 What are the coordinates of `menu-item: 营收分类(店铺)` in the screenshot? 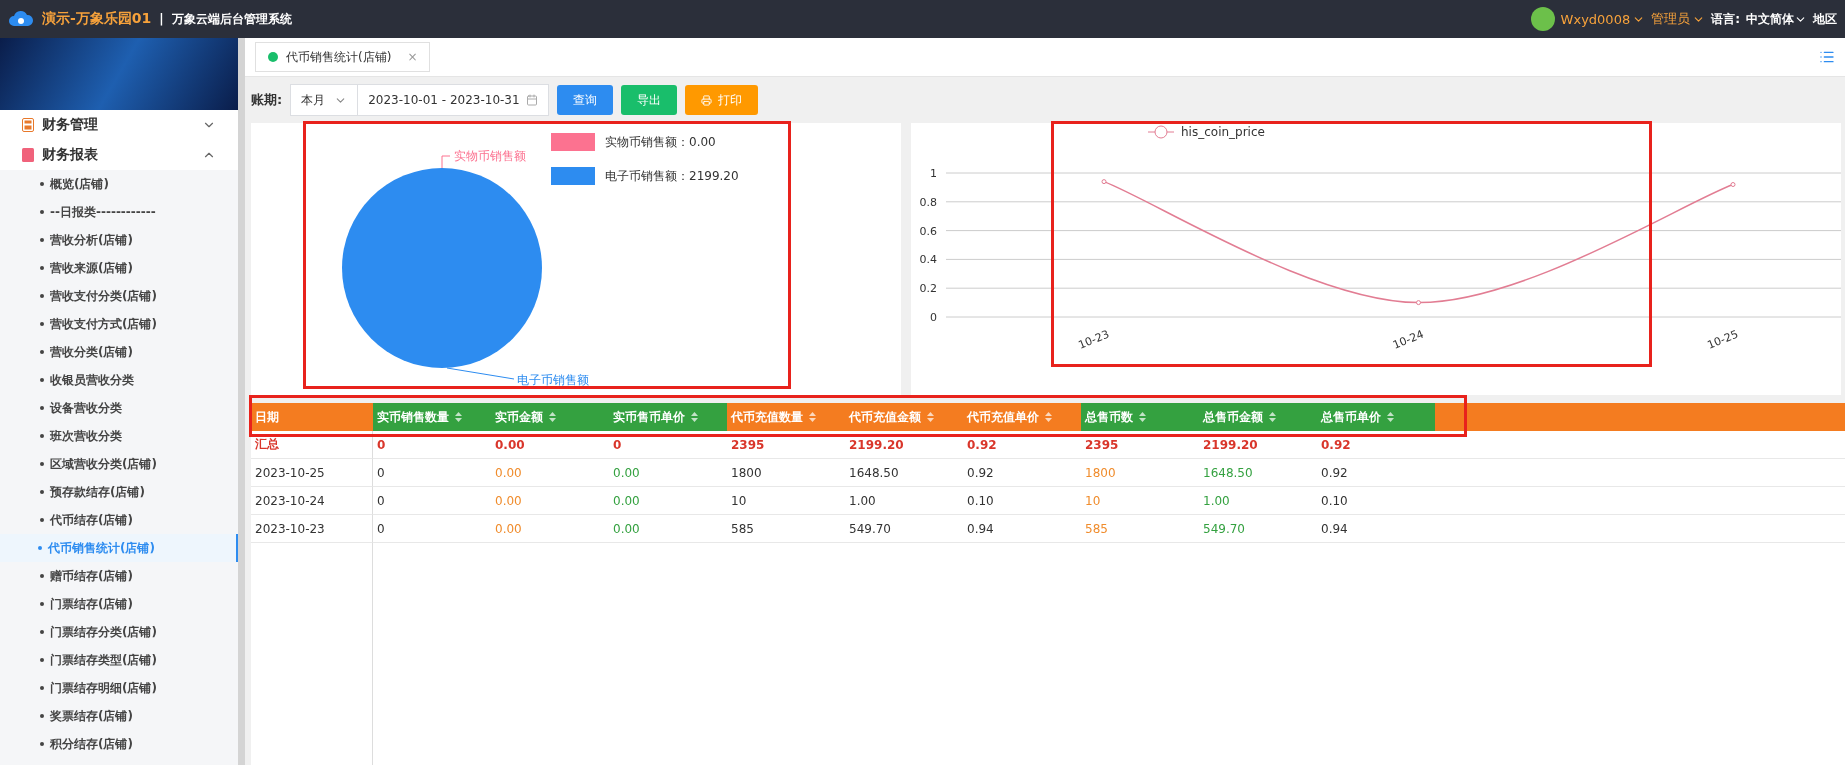 It's located at (91, 352).